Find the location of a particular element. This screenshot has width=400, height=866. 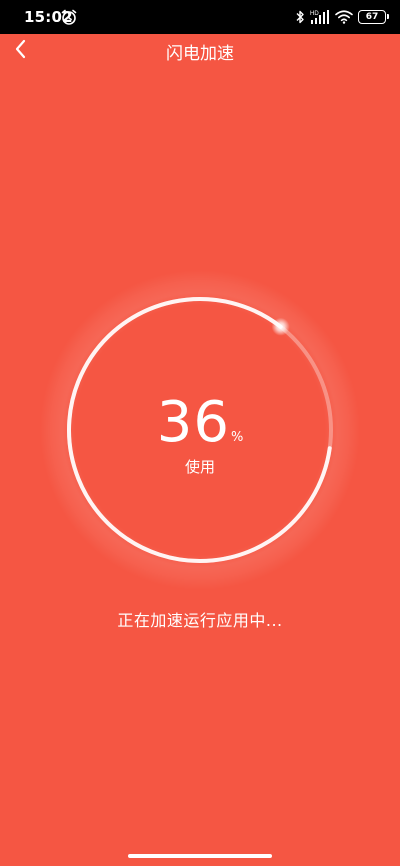

gauge-value: 36% is located at coordinates (200, 422).